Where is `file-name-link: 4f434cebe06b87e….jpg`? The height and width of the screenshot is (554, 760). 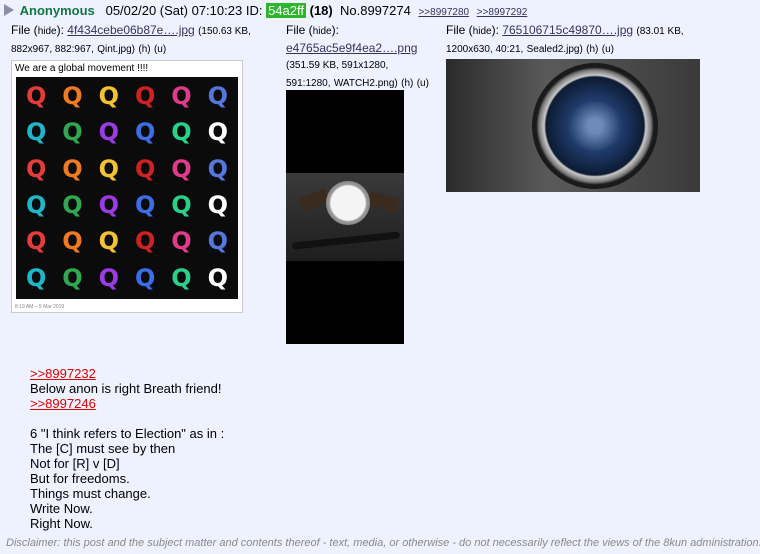
file-name-link: 4f434cebe06b87e….jpg is located at coordinates (130, 30).